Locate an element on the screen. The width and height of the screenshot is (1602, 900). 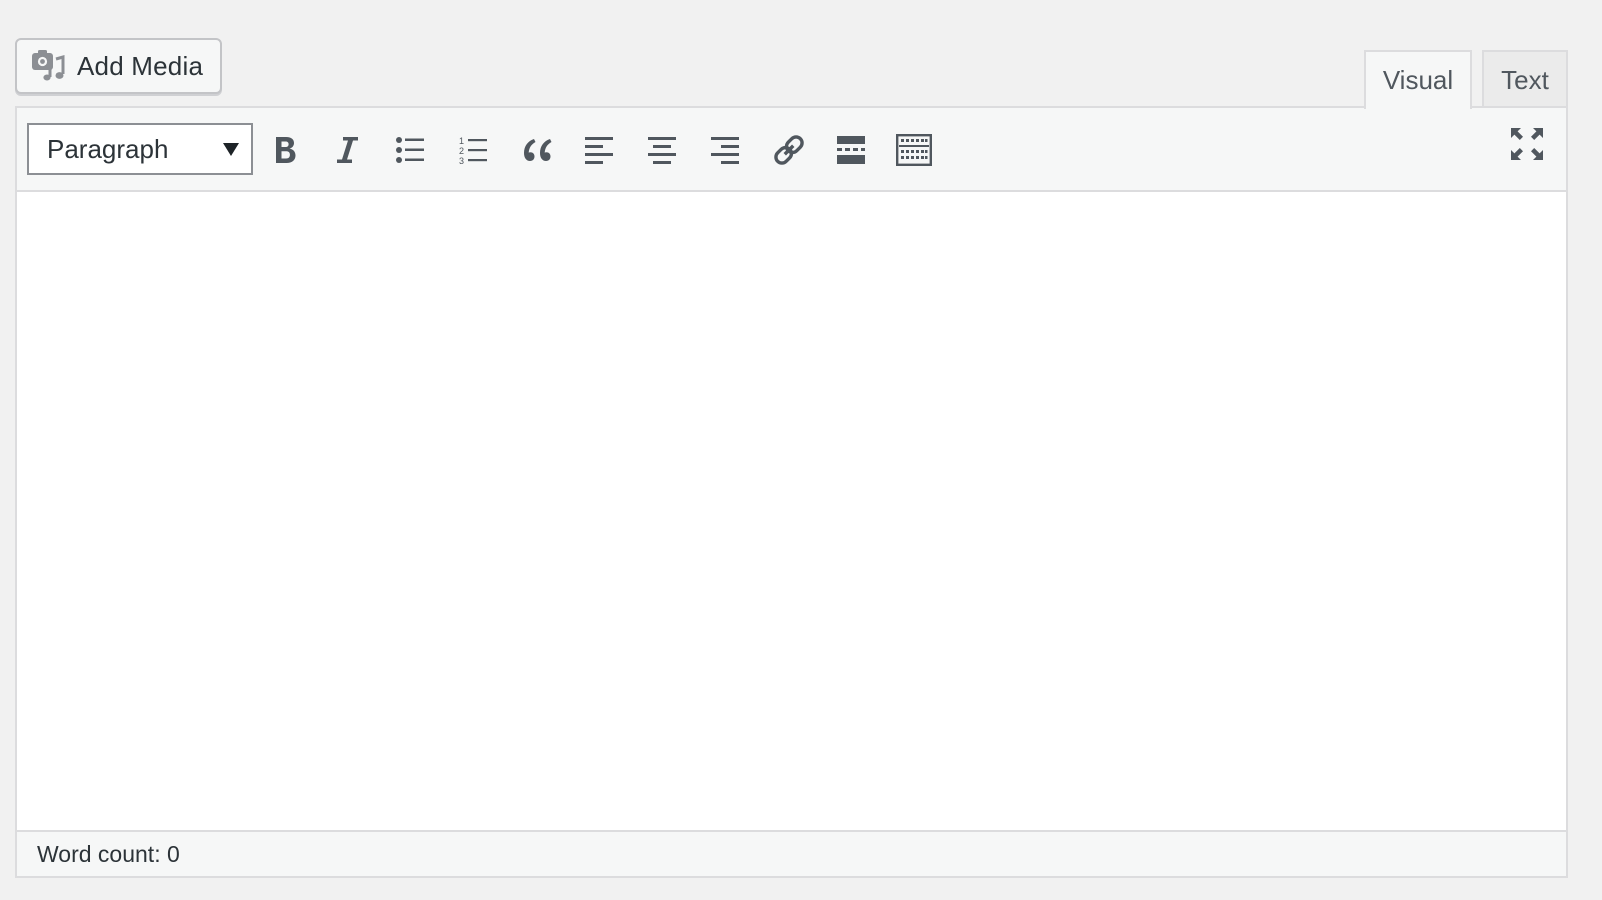
bulleted-list-button is located at coordinates (410, 150).